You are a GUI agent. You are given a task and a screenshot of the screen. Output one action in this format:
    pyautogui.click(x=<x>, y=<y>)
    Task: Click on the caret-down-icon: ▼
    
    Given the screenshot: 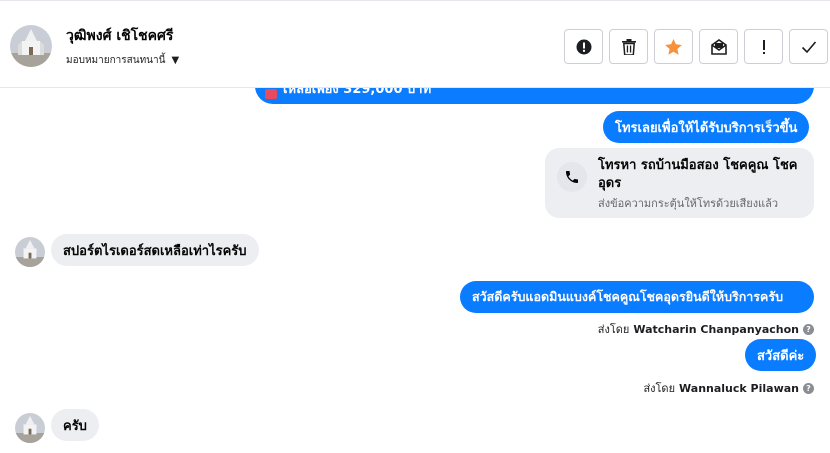 What is the action you would take?
    pyautogui.click(x=175, y=60)
    